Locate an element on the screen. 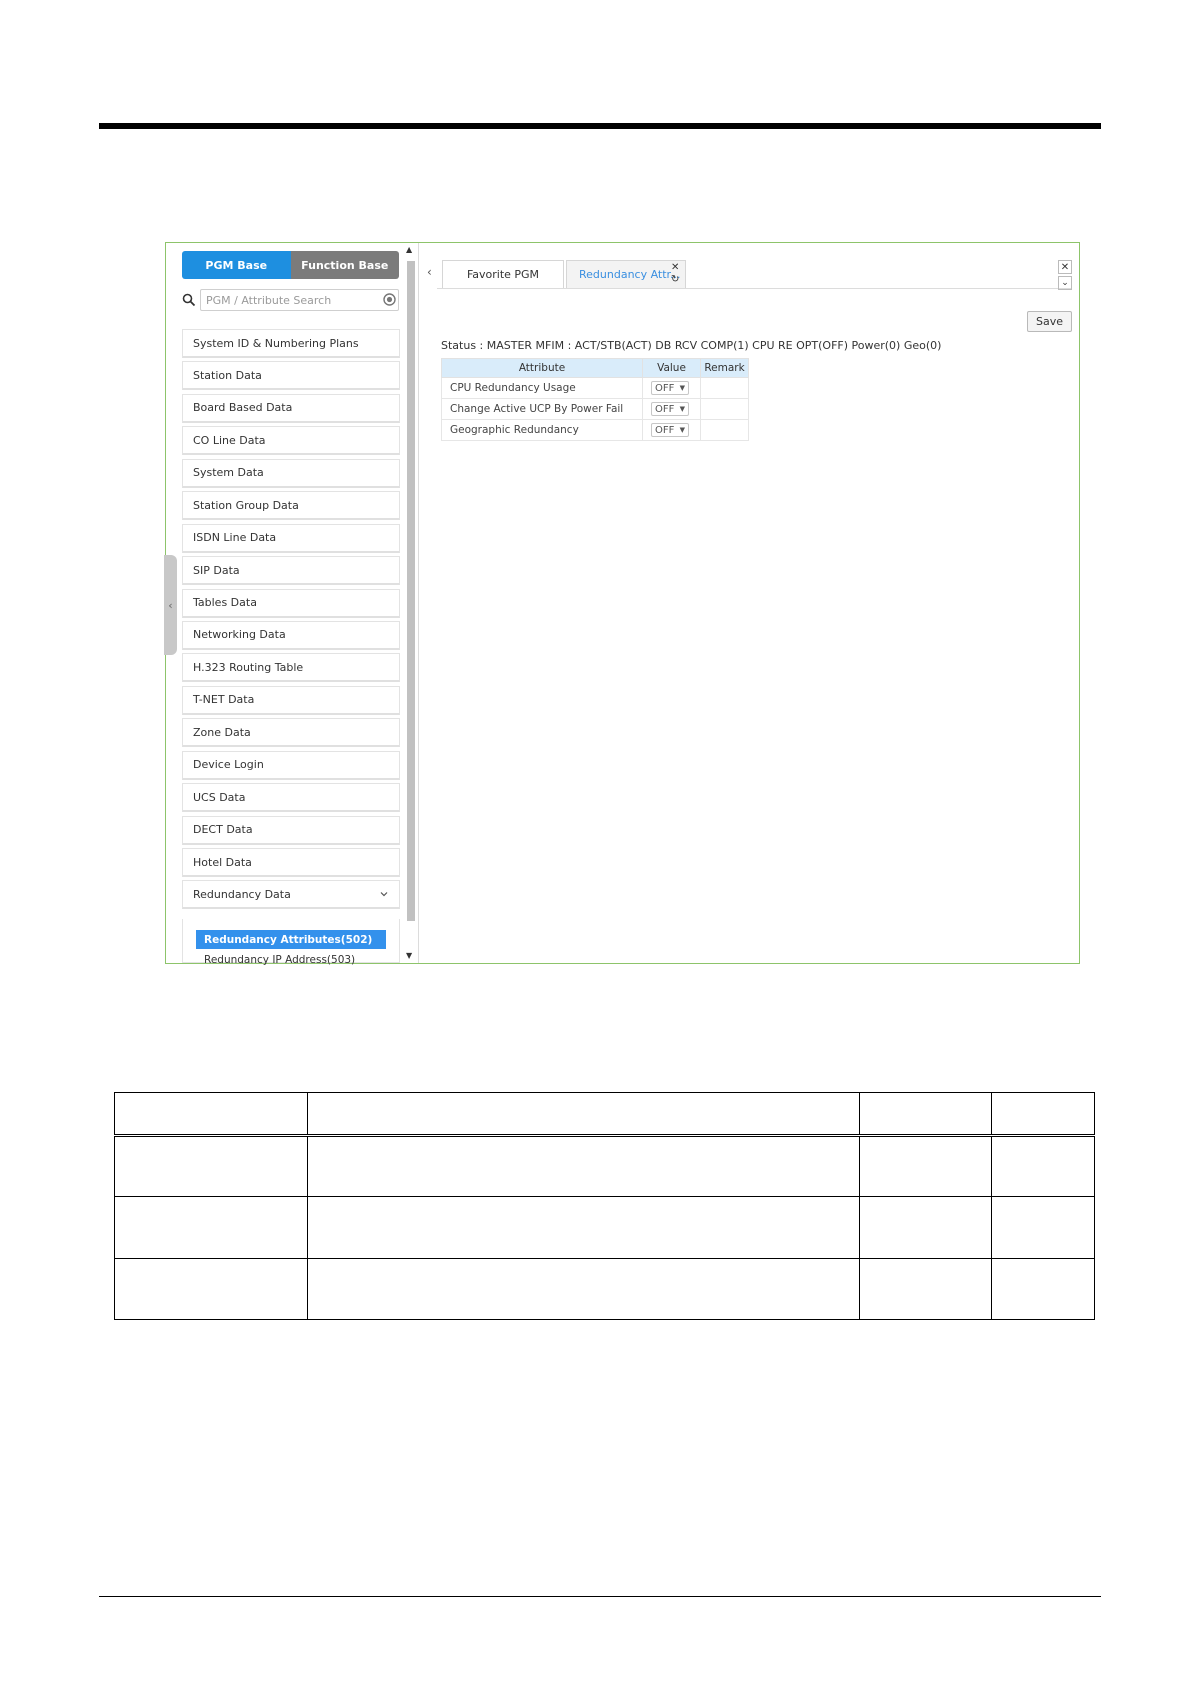  sidebar-scrollbar: ▲ ▼ is located at coordinates (410, 603).